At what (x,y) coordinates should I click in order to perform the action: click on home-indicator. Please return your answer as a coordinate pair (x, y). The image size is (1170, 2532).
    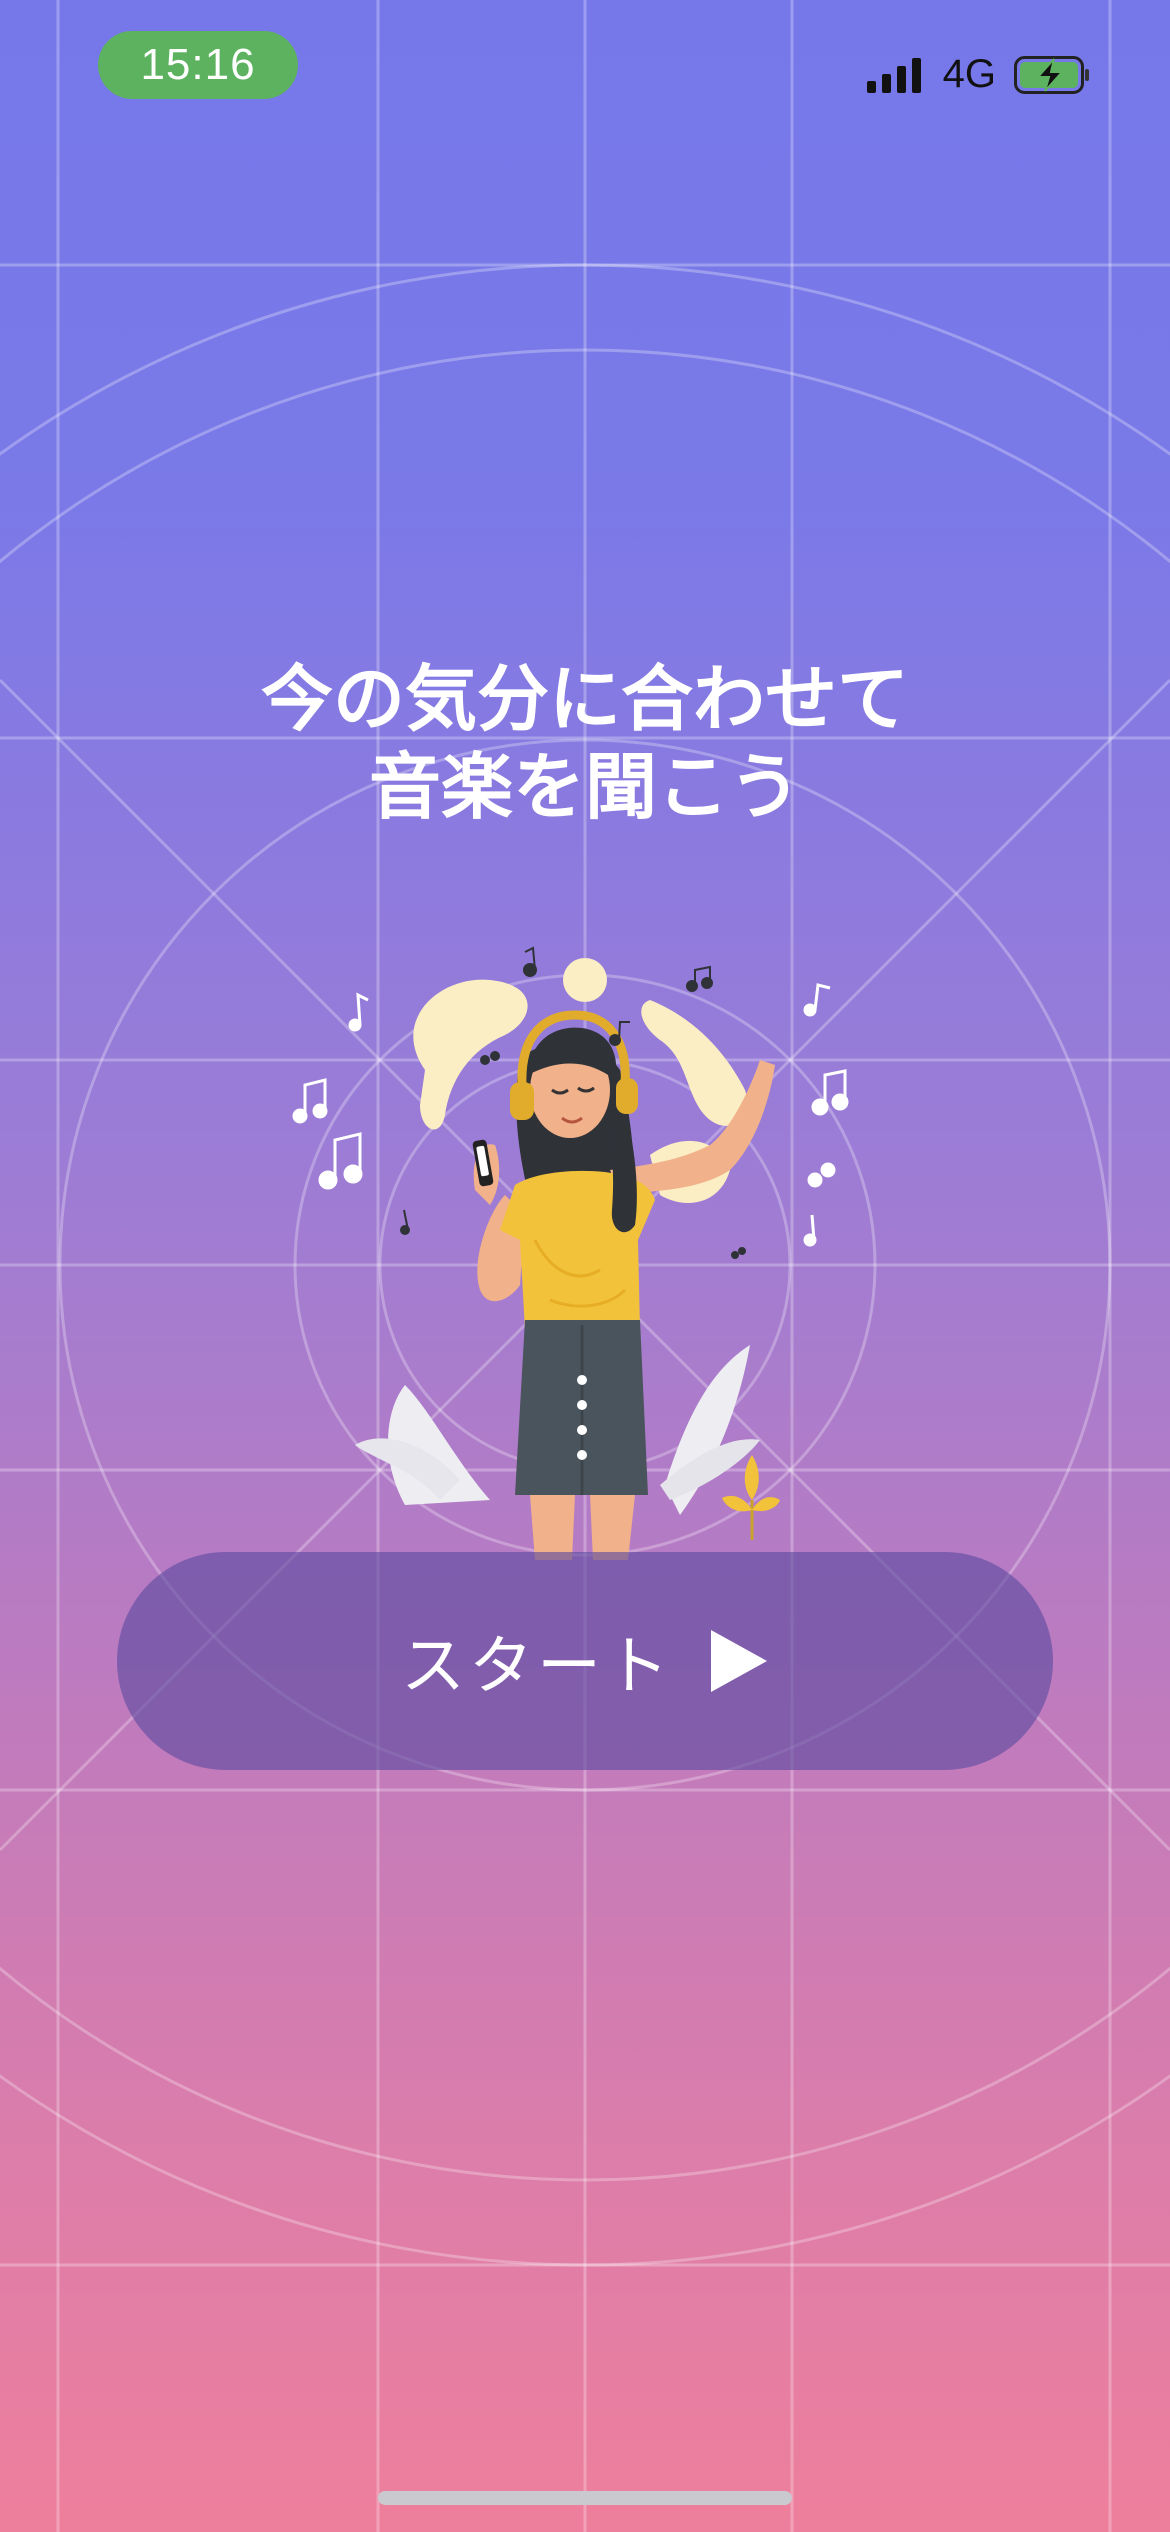
    Looking at the image, I should click on (585, 2498).